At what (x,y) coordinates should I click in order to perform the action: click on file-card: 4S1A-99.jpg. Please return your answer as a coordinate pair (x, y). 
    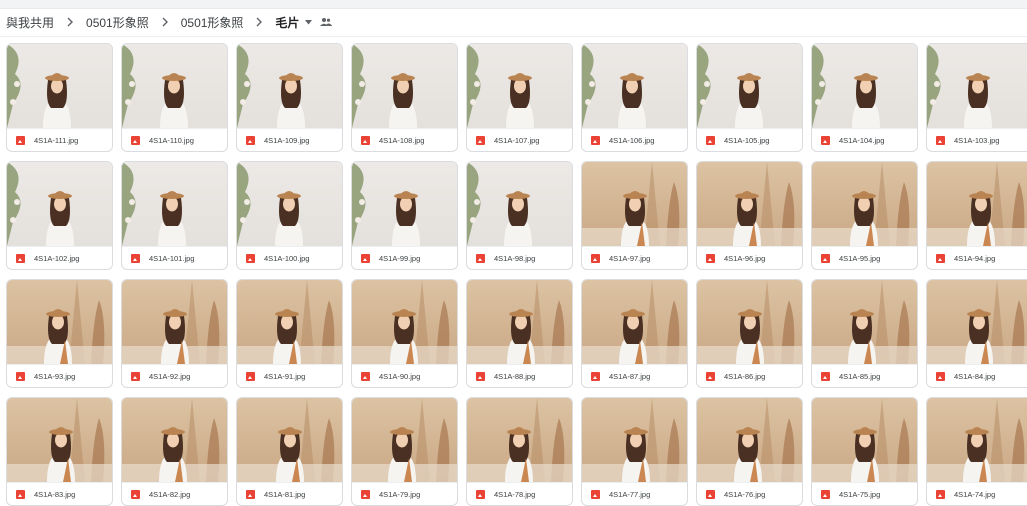
    Looking at the image, I should click on (404, 215).